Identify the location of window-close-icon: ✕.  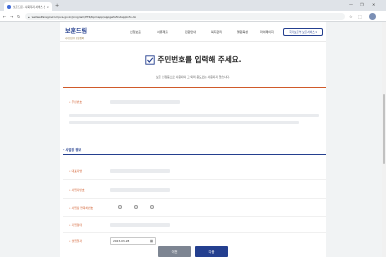
(373, 5).